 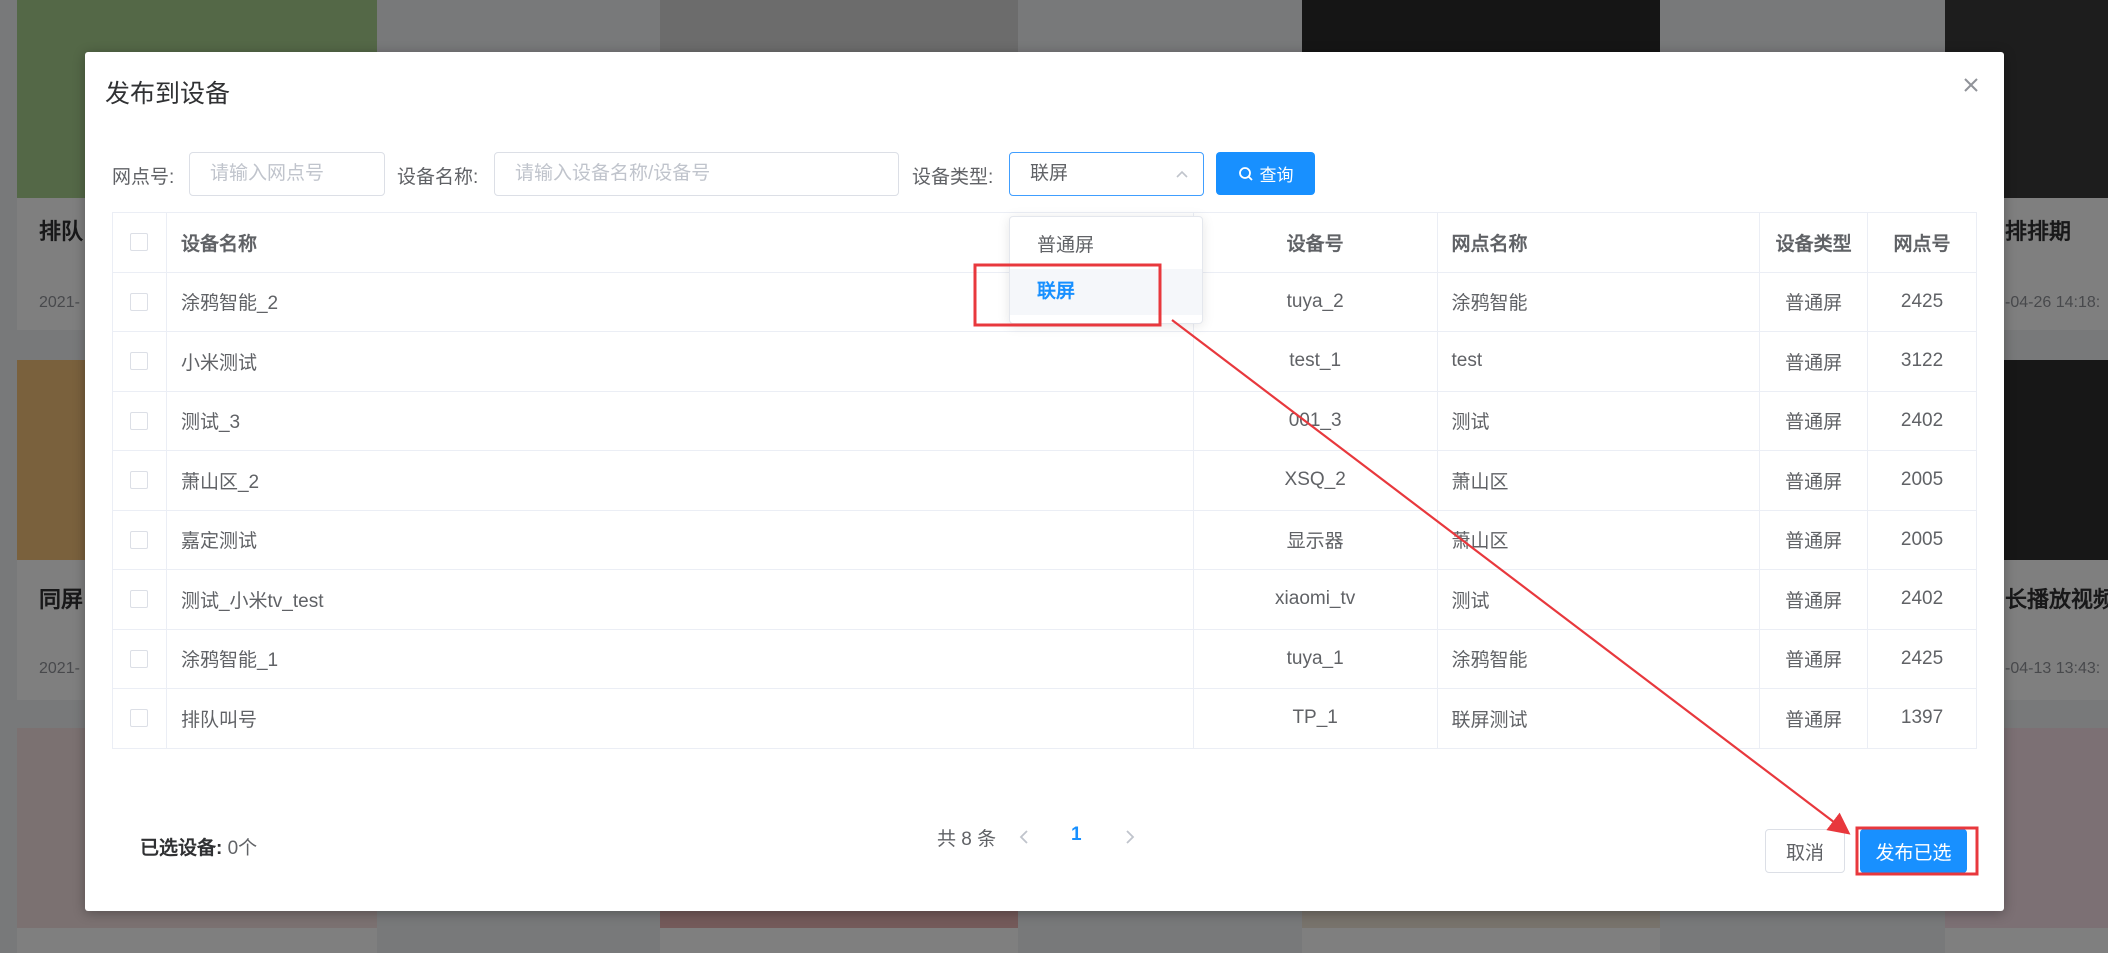 I want to click on table-row: 测试_3 001_3 测试 普通屏 2402, so click(x=1044, y=421).